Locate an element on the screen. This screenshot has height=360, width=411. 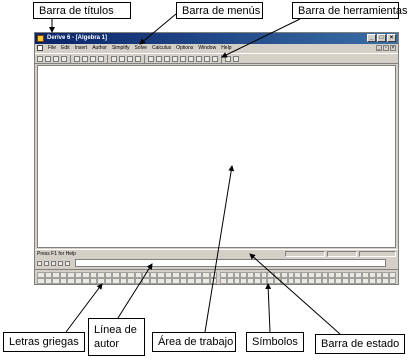
arrow-toolbar is located at coordinates (261, 38).